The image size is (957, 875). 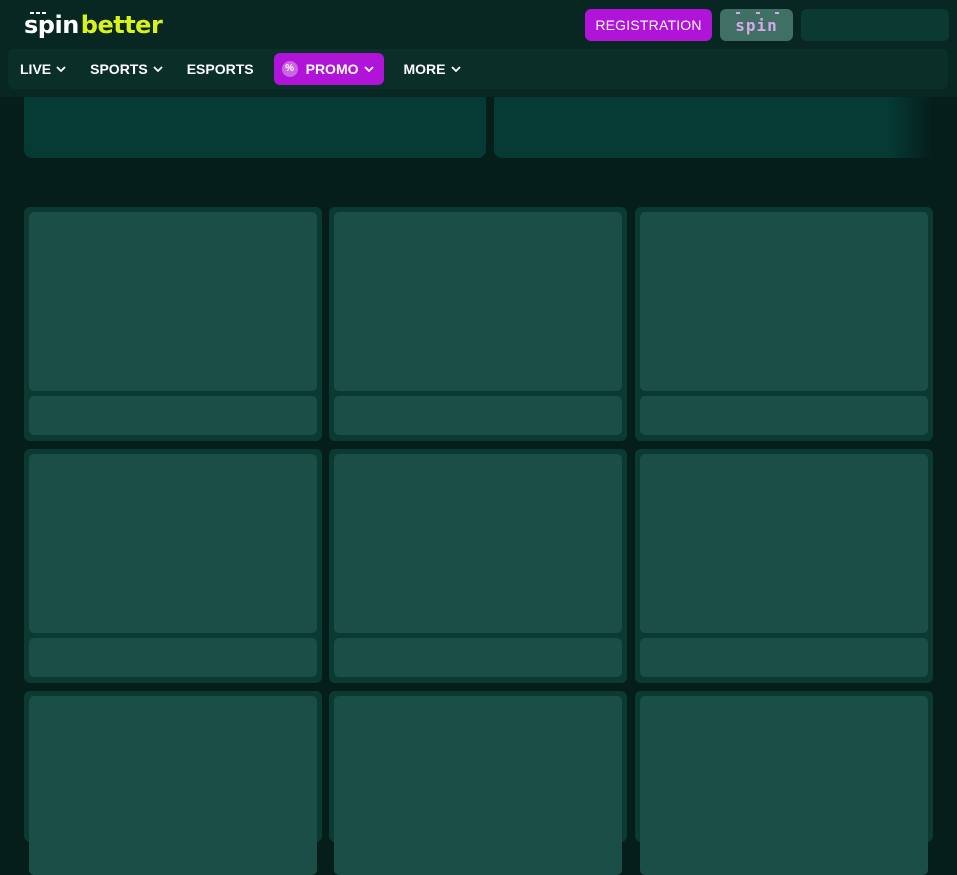 What do you see at coordinates (478, 69) in the screenshot?
I see `main-nav: LIVE SPORTS ESPORTS % PROMO MORE` at bounding box center [478, 69].